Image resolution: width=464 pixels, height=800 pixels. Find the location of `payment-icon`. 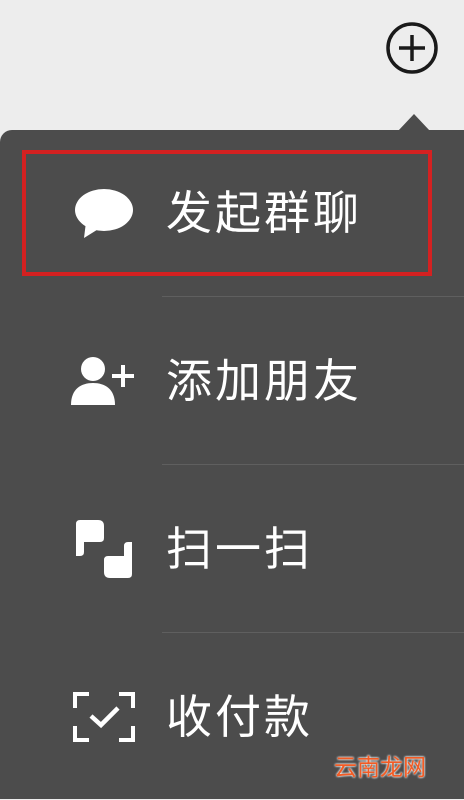

payment-icon is located at coordinates (104, 717).